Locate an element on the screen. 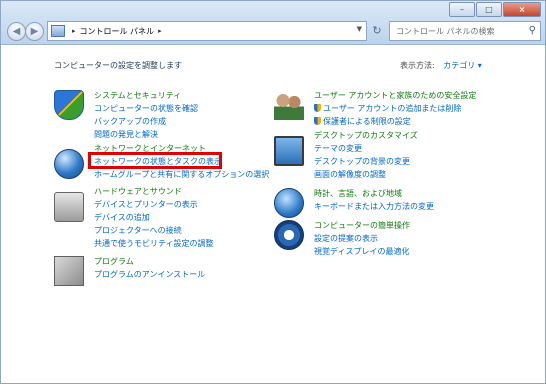 This screenshot has height=384, width=546. link-change-theme: テーマの変更 is located at coordinates (338, 148).